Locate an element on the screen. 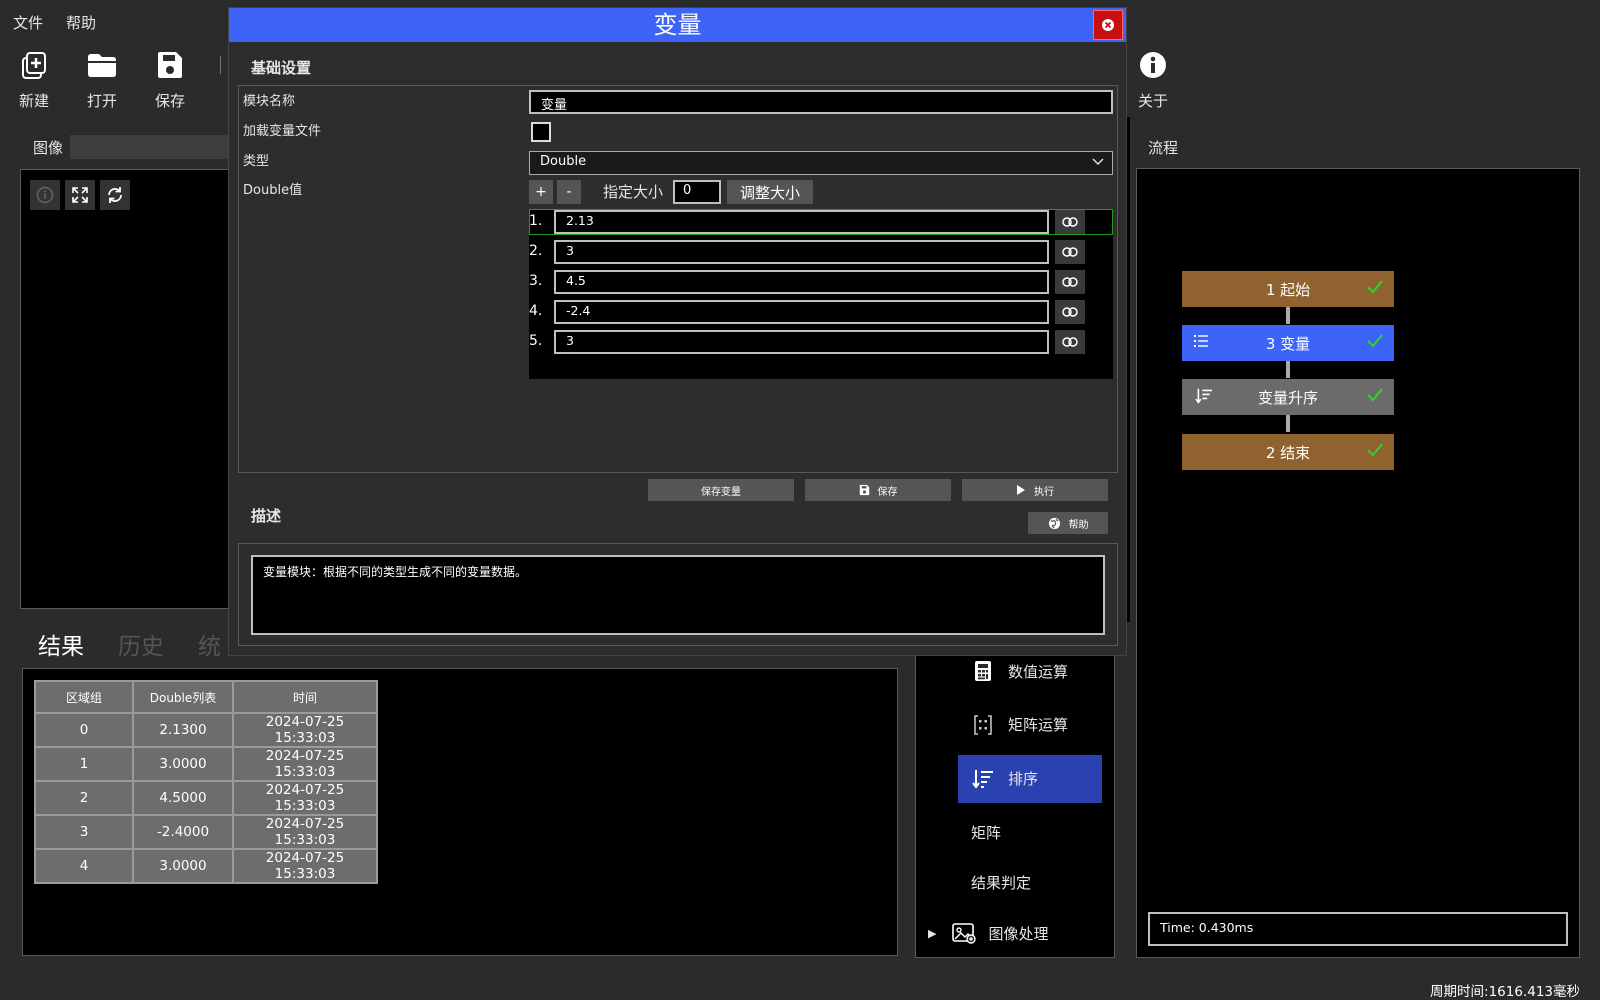  flow-node-label: 1 起始 is located at coordinates (1288, 289).